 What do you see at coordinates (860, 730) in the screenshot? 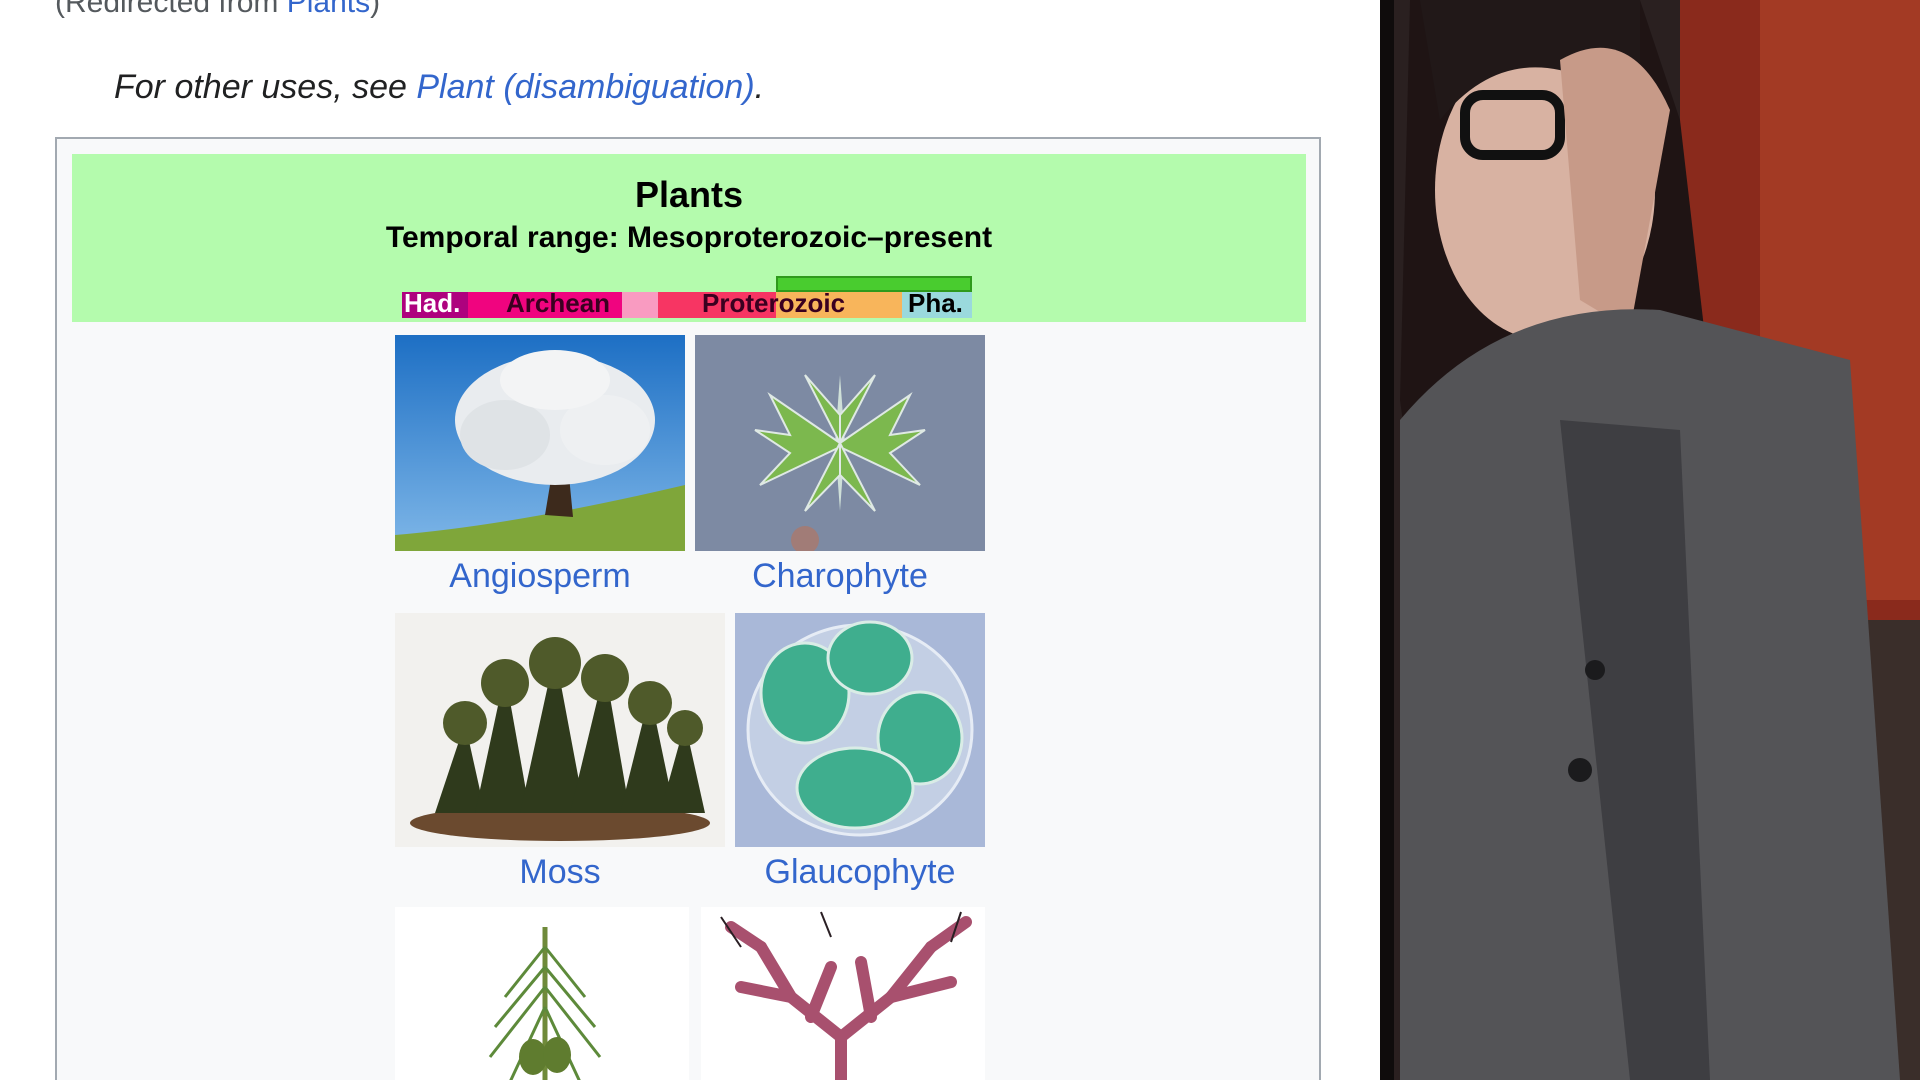
I see `glaucophyte-image` at bounding box center [860, 730].